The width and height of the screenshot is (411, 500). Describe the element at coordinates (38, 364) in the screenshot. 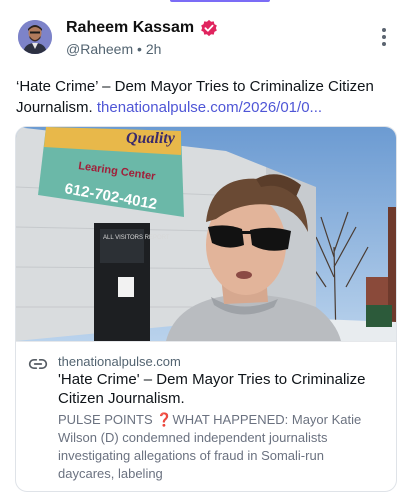

I see `link-icon` at that location.